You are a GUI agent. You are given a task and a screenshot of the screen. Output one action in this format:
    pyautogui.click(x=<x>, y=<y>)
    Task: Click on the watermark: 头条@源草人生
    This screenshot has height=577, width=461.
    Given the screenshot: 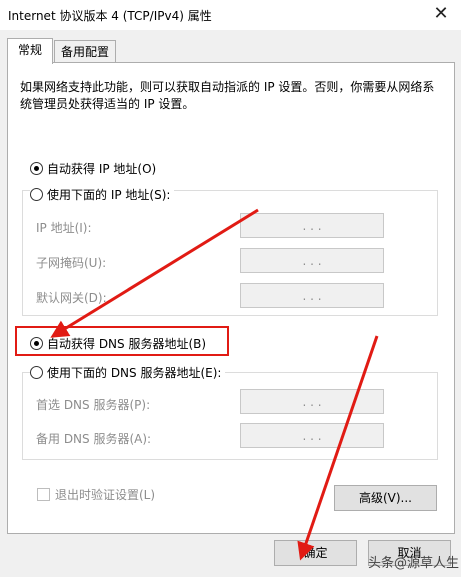 What is the action you would take?
    pyautogui.click(x=414, y=563)
    